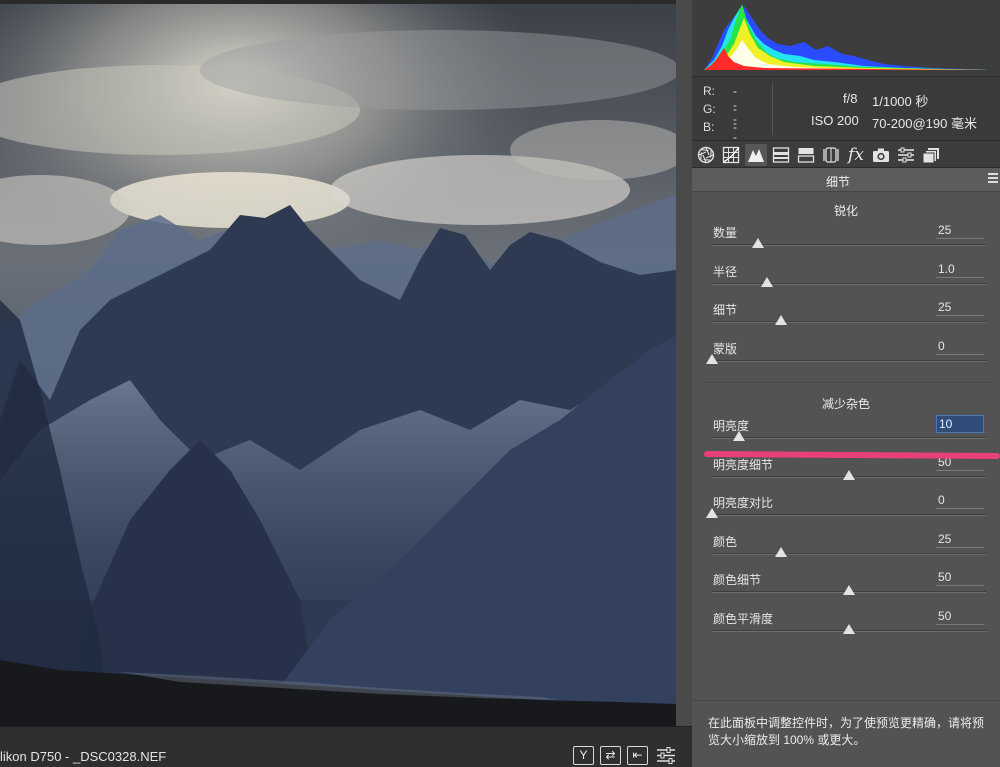  I want to click on status-bar: likon D750 - _DSC0328.NEF Y ⇄ ⇤, so click(346, 746).